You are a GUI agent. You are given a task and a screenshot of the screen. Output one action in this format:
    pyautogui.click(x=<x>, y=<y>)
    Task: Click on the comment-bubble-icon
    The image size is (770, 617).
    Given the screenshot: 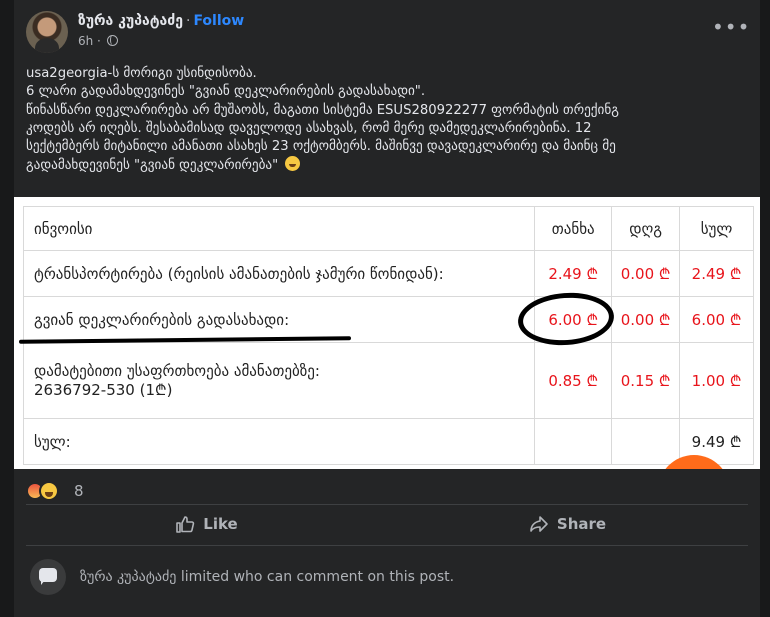 What is the action you would take?
    pyautogui.click(x=48, y=577)
    